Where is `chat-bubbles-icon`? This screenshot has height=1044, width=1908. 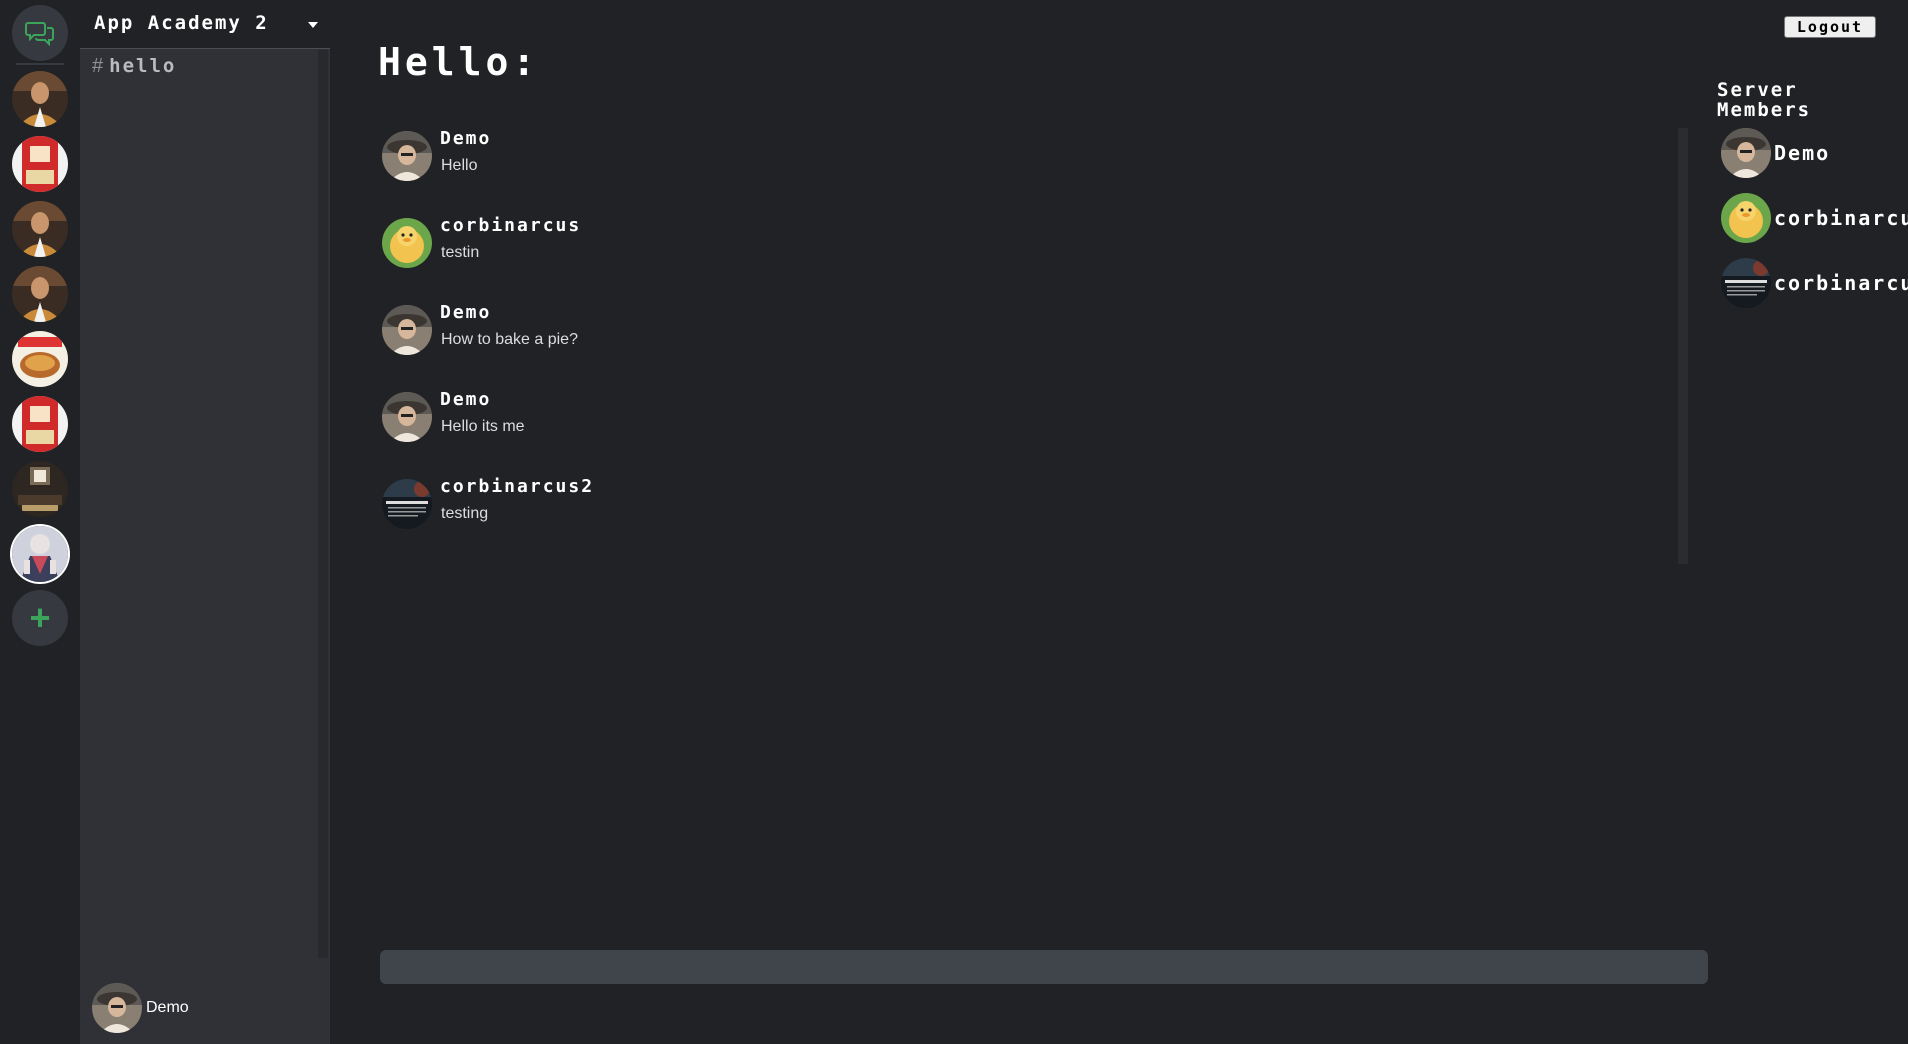 chat-bubbles-icon is located at coordinates (39, 34).